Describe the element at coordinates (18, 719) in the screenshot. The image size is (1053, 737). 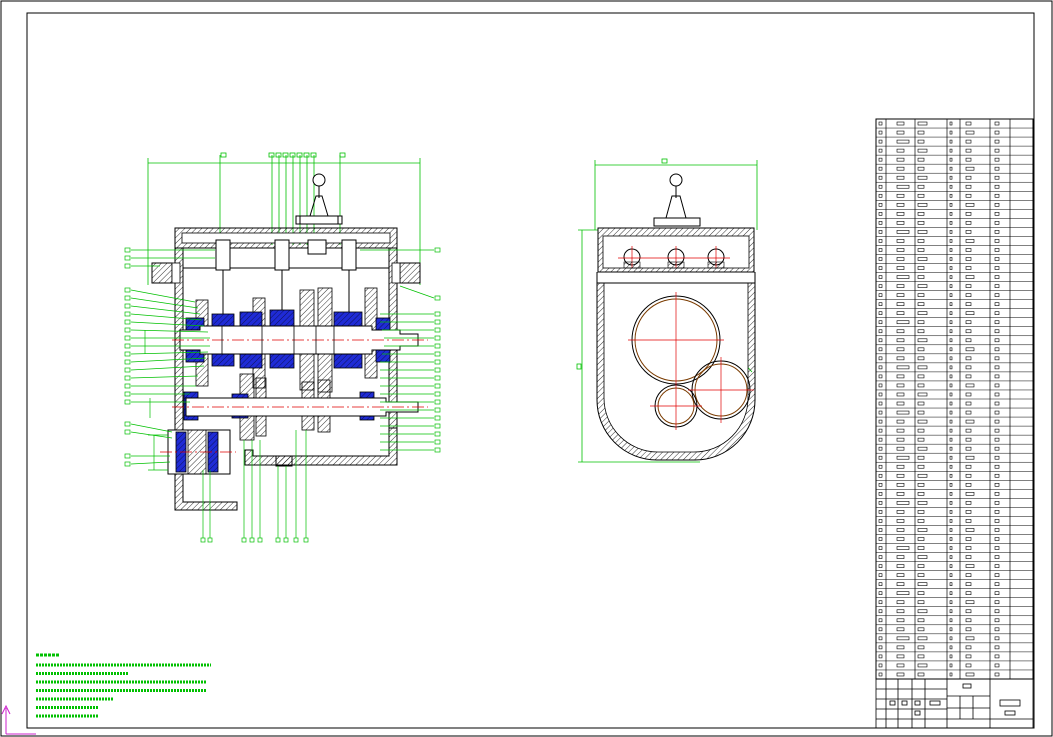
I see `ucs-icon` at that location.